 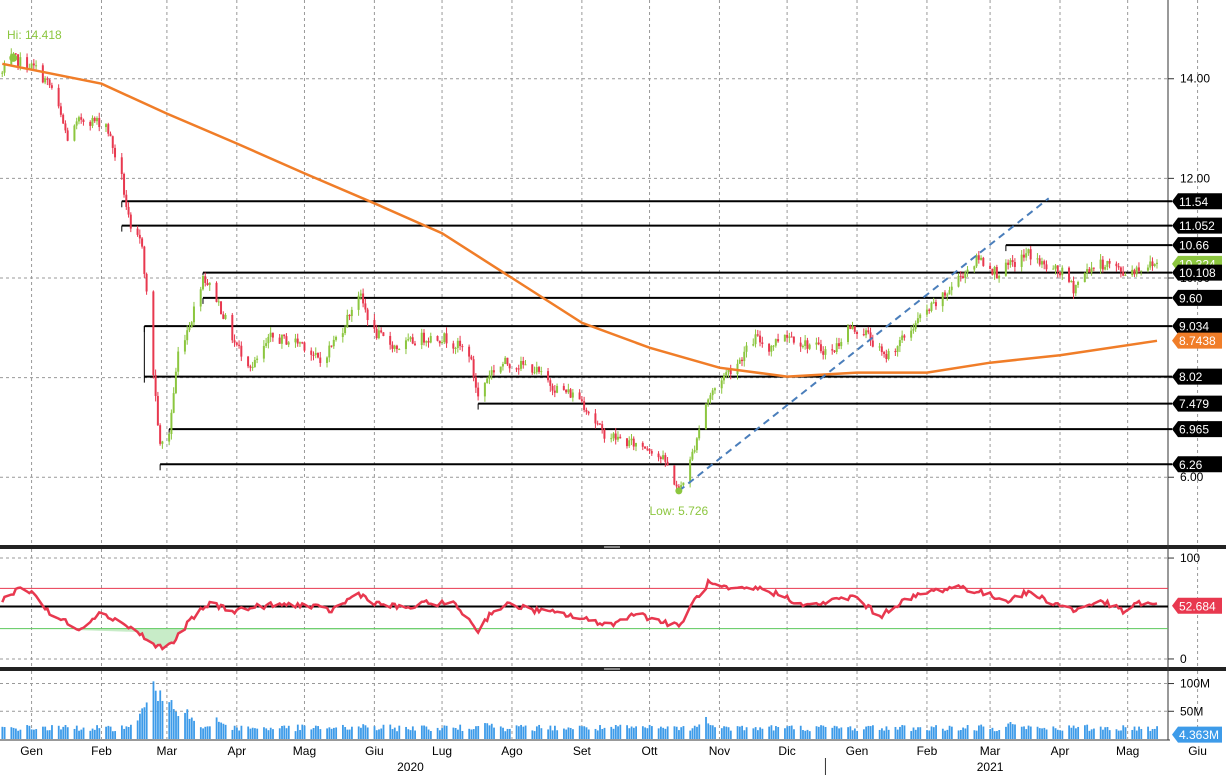 I want to click on level-tag: 11.54, so click(x=1193, y=202).